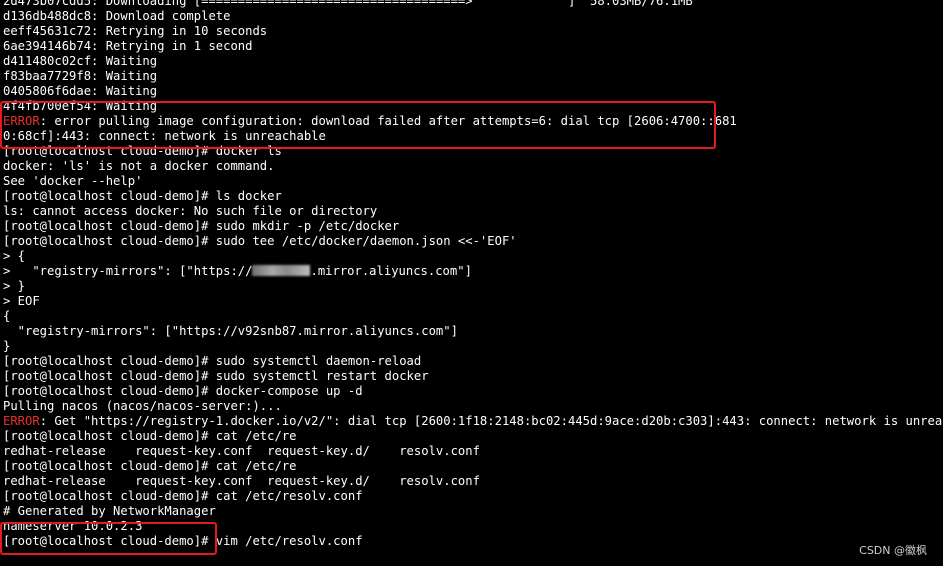 This screenshot has height=566, width=943. Describe the element at coordinates (73, 526) in the screenshot. I see `line-text: nameserver 10.0.2.3` at that location.